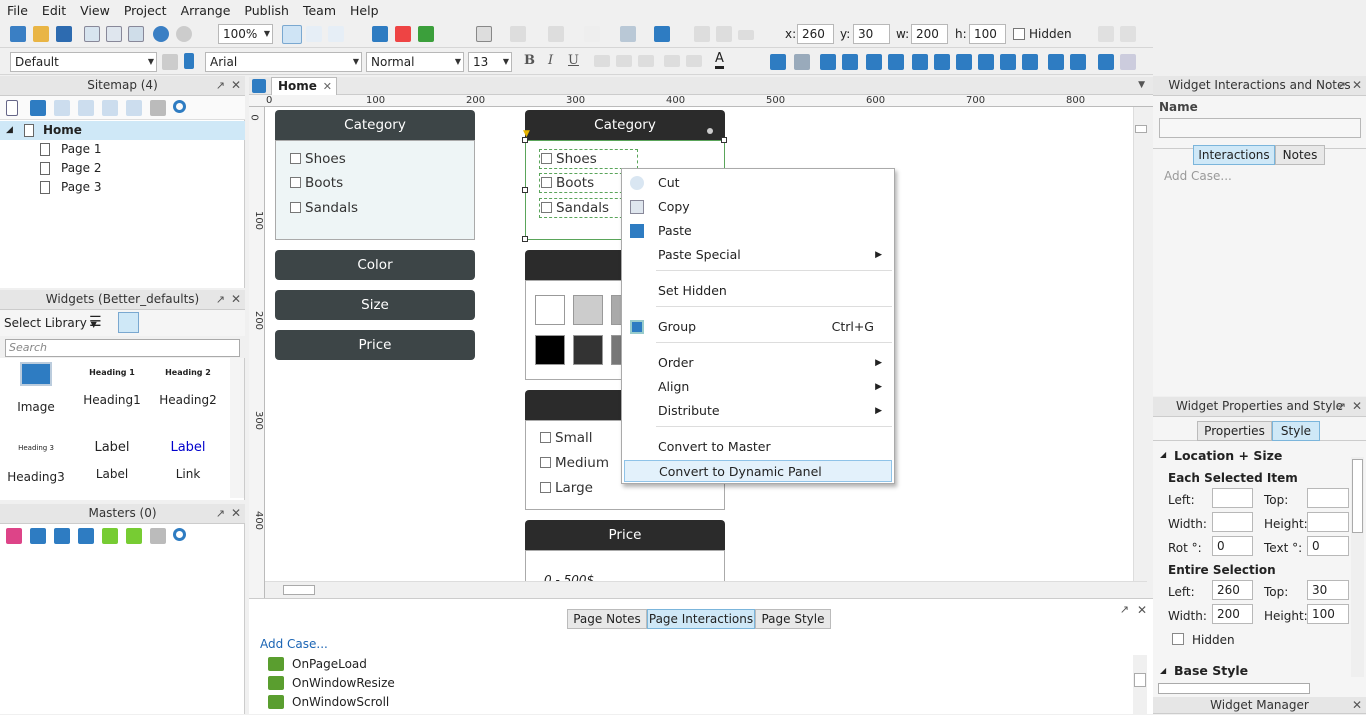 The width and height of the screenshot is (1366, 715). I want to click on delete-page-icon, so click(158, 108).